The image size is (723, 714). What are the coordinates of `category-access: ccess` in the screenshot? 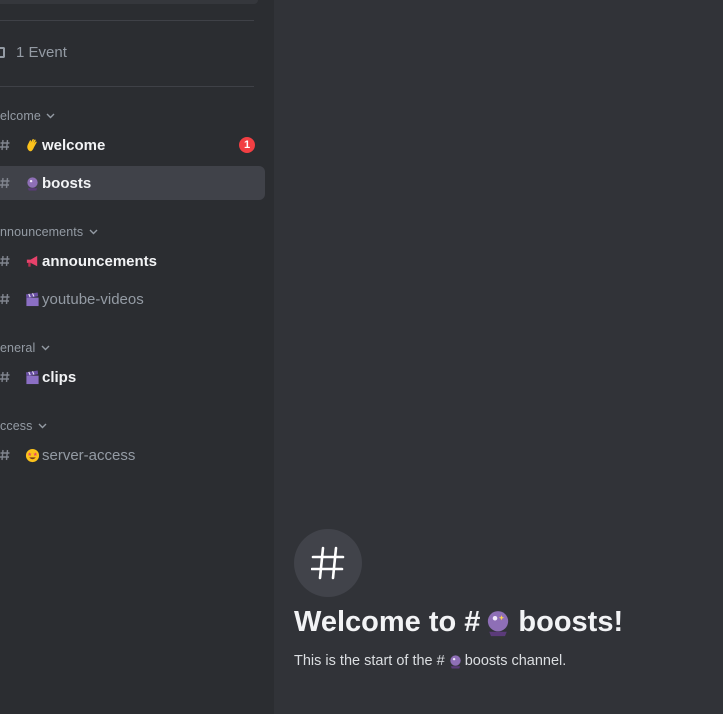 It's located at (23, 426).